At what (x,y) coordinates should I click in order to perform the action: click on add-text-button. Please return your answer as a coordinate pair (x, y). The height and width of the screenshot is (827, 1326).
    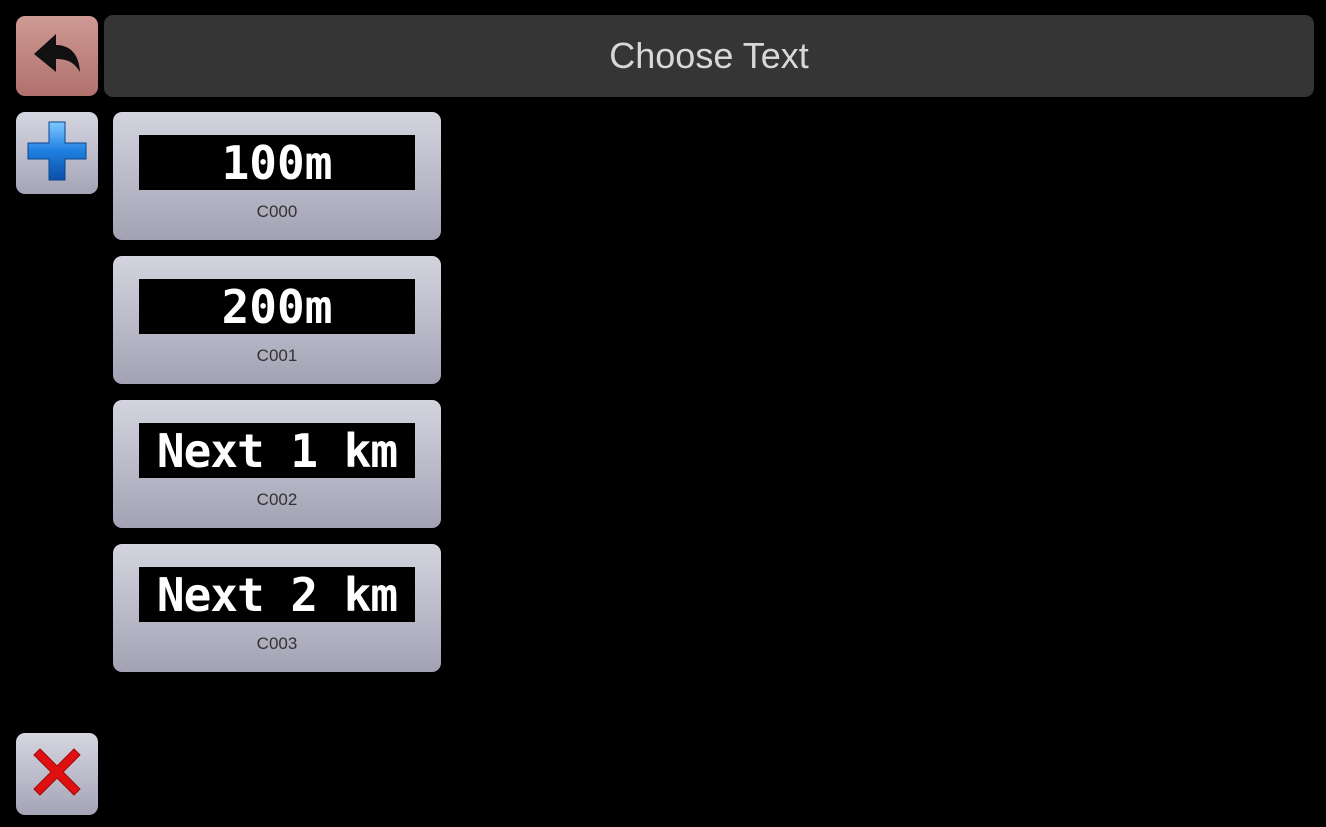
    Looking at the image, I should click on (57, 153).